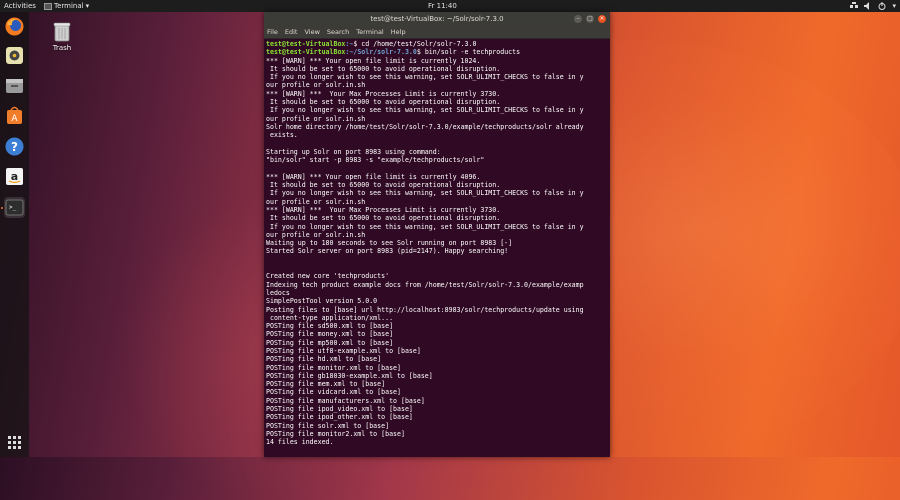 This screenshot has width=900, height=500. Describe the element at coordinates (867, 6) in the screenshot. I see `volume-icon` at that location.